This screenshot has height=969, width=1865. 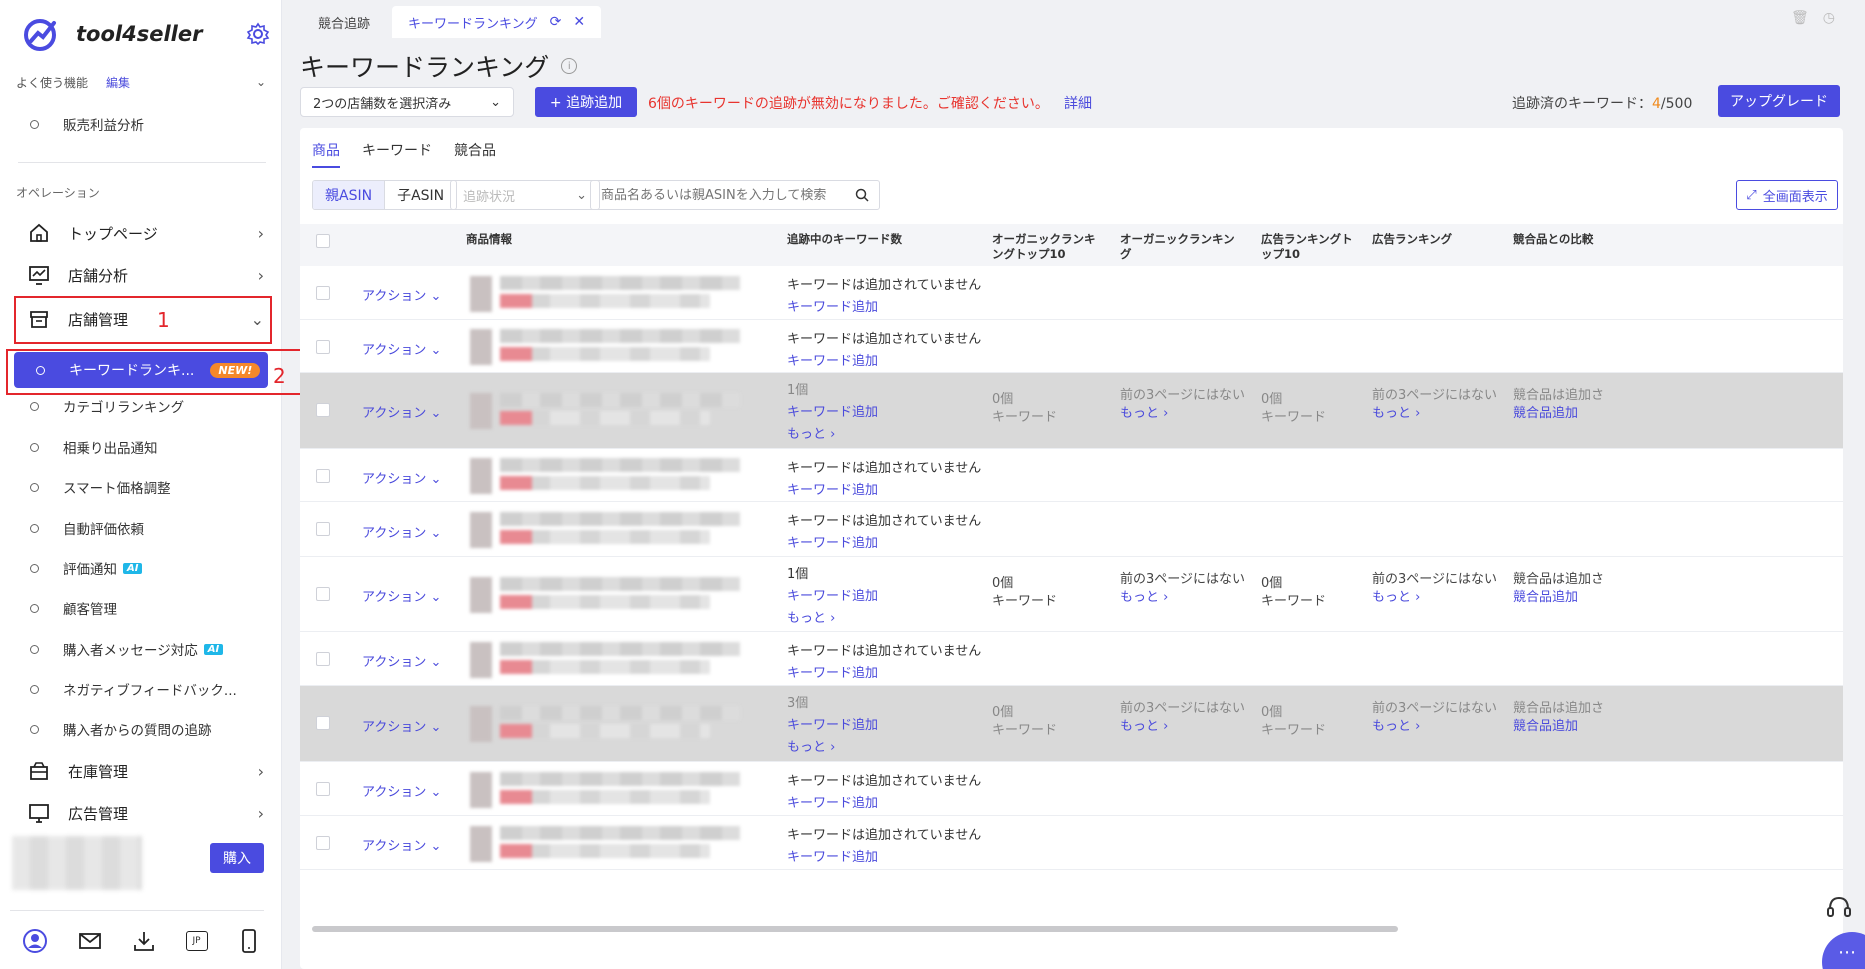 What do you see at coordinates (1861, 484) in the screenshot?
I see `vertical-scrollbar` at bounding box center [1861, 484].